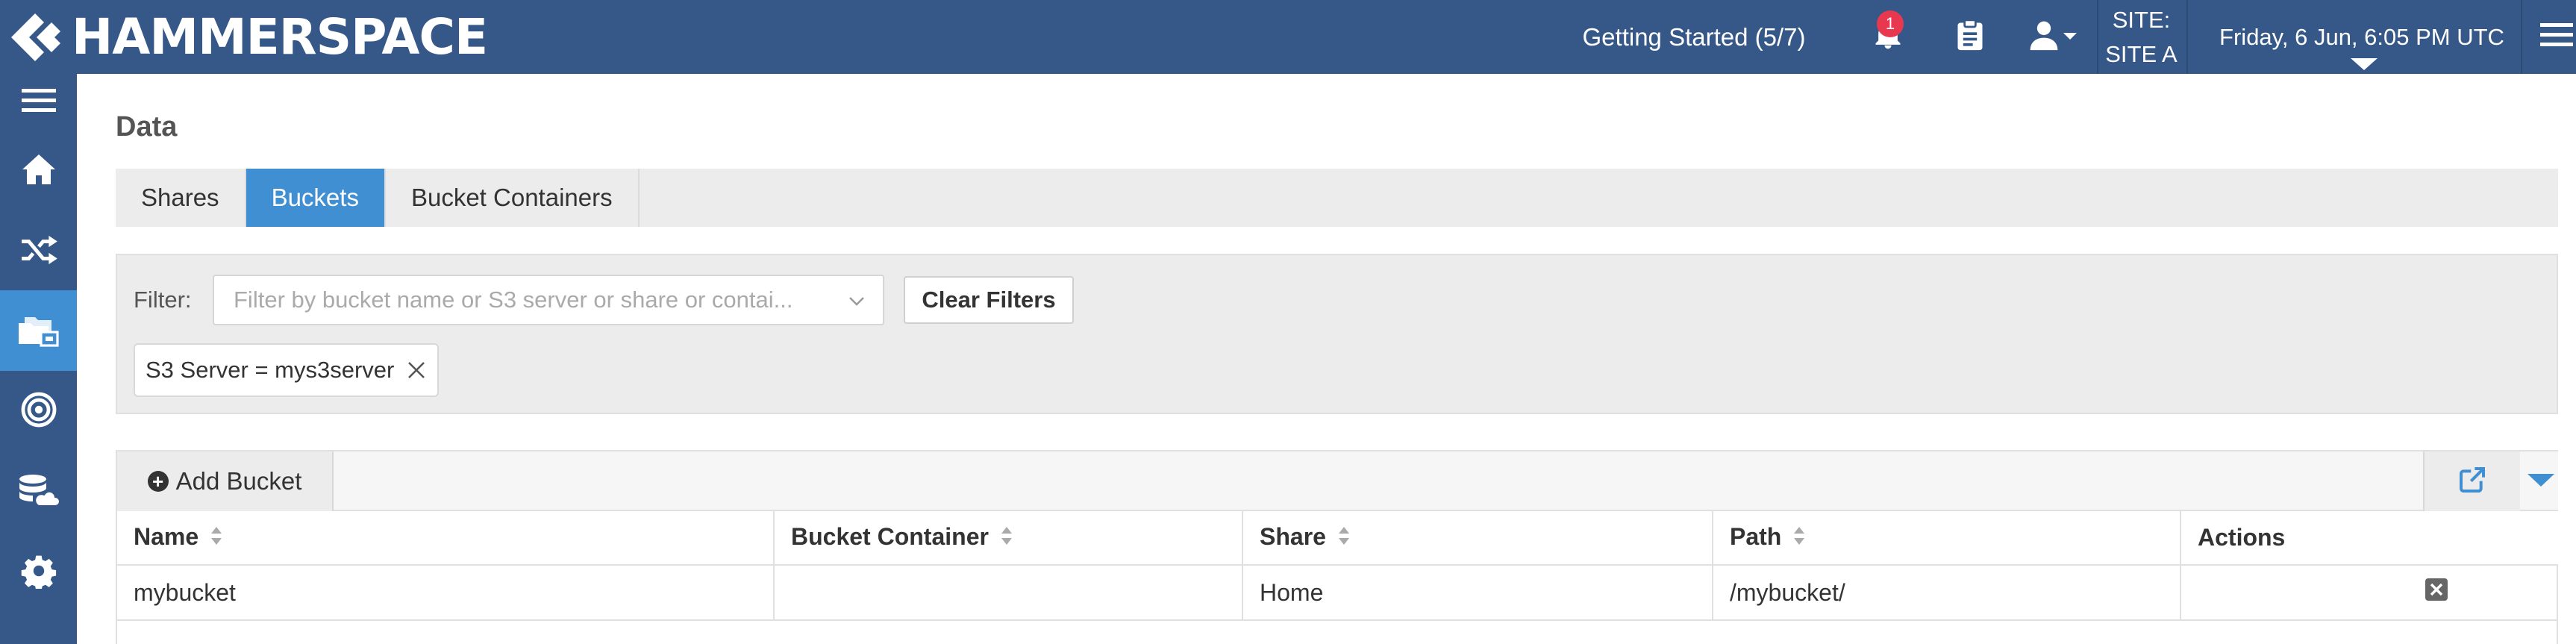 The height and width of the screenshot is (644, 2576). I want to click on cell-path: /mybucket/, so click(1947, 593).